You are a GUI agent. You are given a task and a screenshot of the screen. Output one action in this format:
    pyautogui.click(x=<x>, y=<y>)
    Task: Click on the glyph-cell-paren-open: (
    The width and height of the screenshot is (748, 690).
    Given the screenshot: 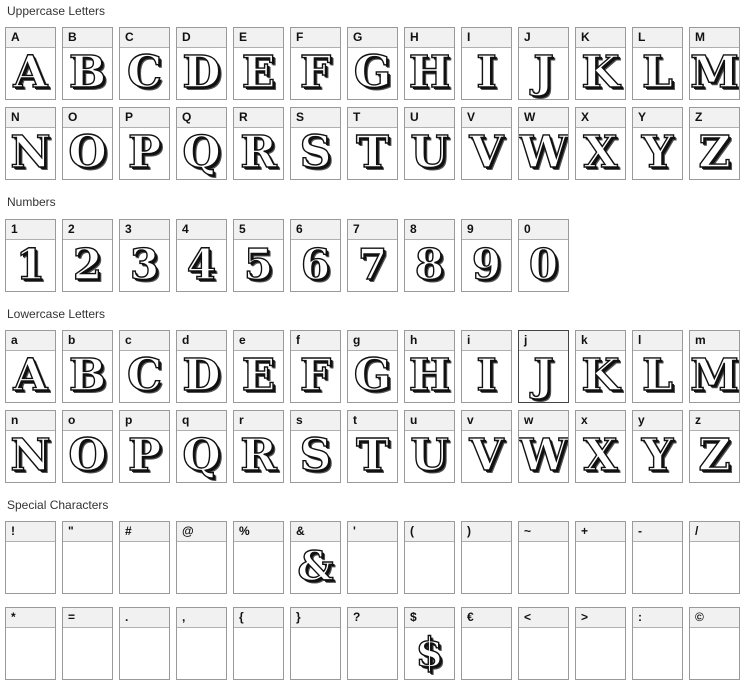 What is the action you would take?
    pyautogui.click(x=429, y=557)
    